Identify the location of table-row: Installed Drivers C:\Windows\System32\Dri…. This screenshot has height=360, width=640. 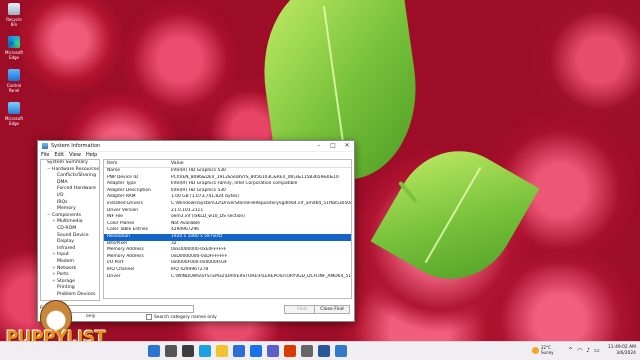
(227, 204).